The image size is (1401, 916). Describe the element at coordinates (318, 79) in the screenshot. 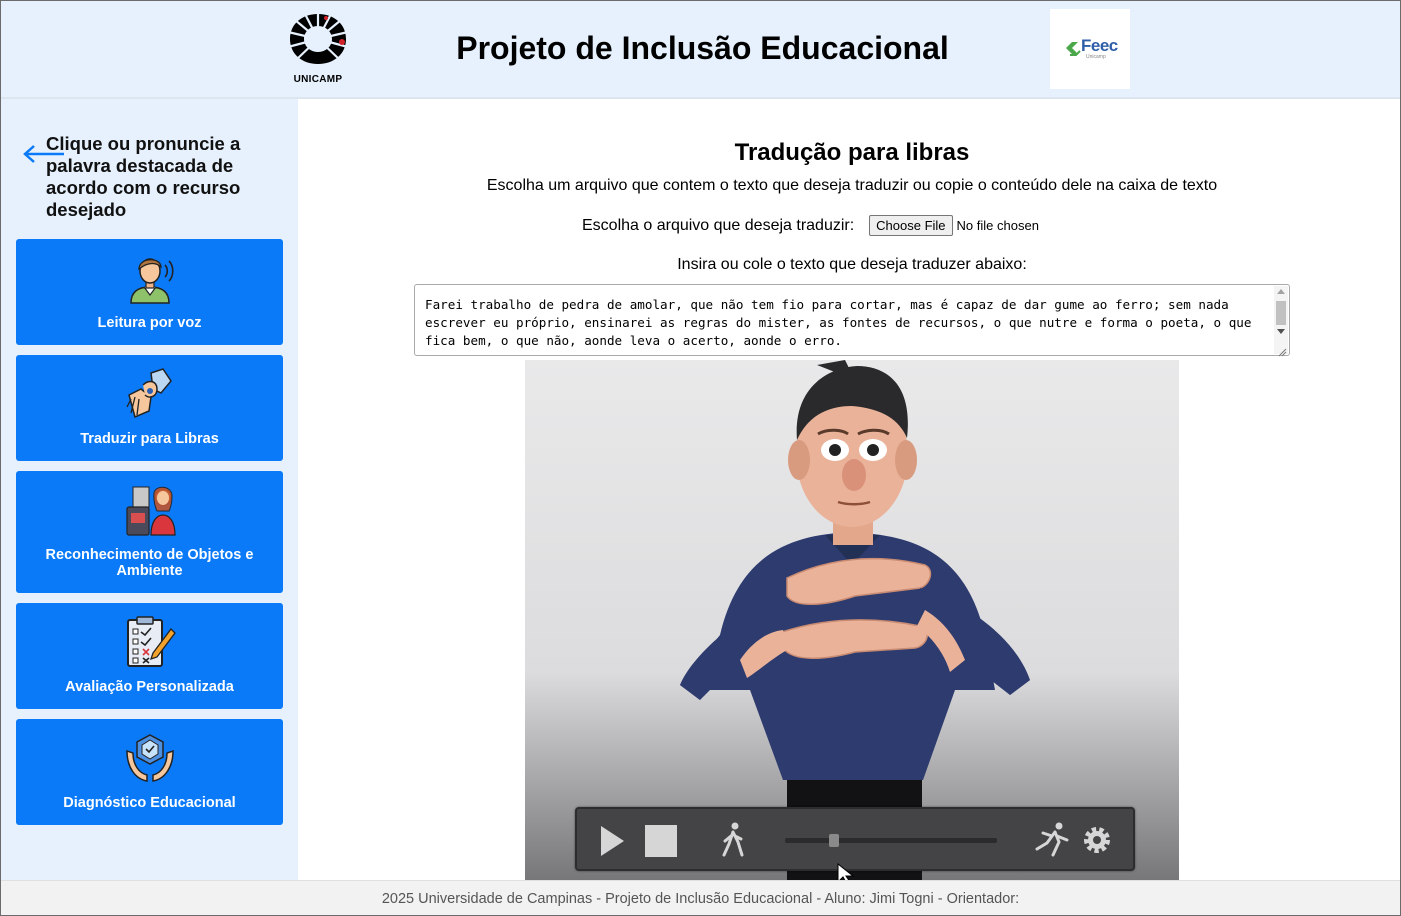

I see `unicamp-logo-text: UNICAMP` at that location.